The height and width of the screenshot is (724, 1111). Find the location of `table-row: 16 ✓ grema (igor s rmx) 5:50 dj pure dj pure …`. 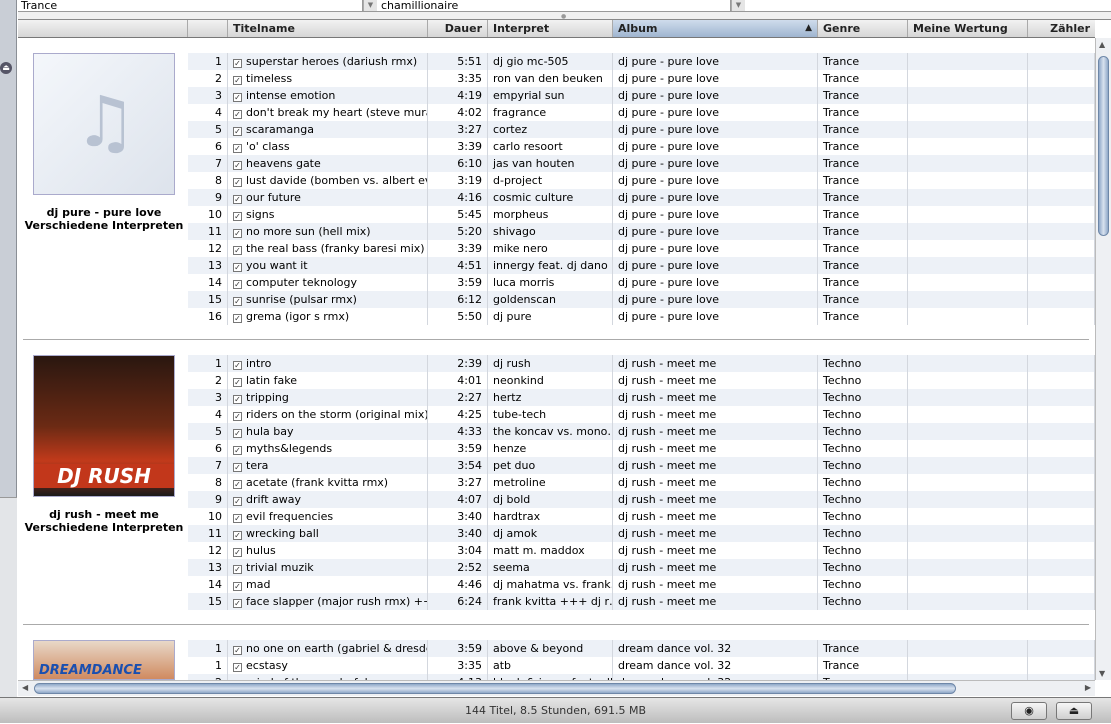

table-row: 16 ✓ grema (igor s rmx) 5:50 dj pure dj pure … is located at coordinates (641, 316).